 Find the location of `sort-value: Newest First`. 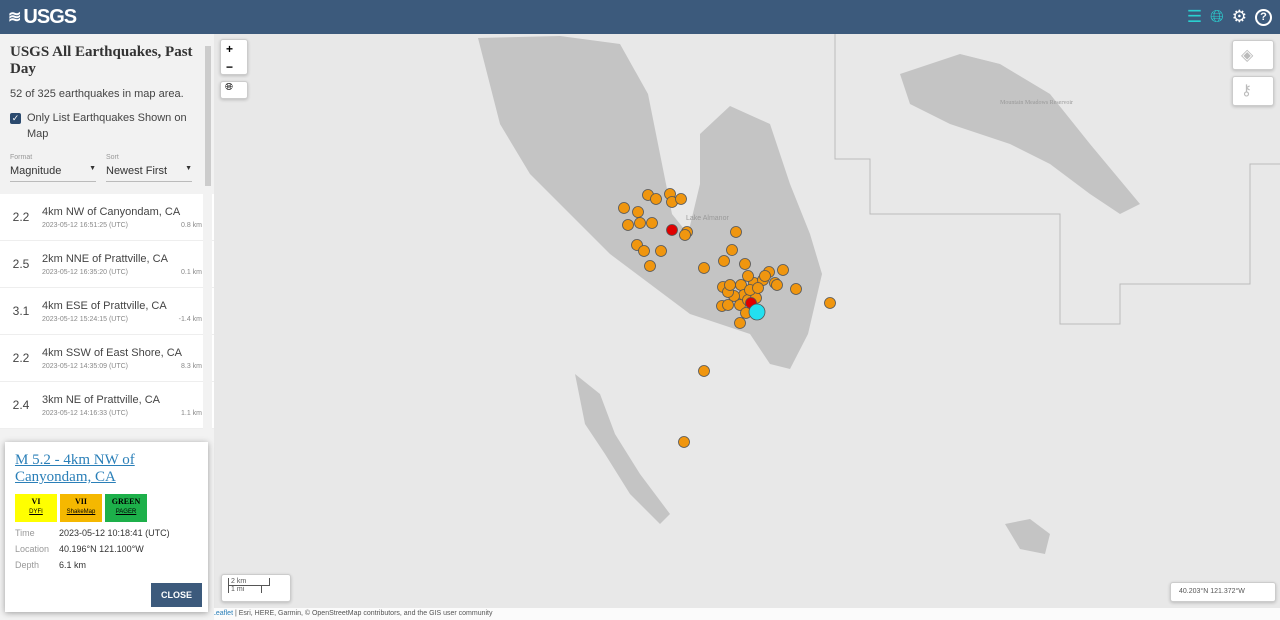

sort-value: Newest First is located at coordinates (137, 171).